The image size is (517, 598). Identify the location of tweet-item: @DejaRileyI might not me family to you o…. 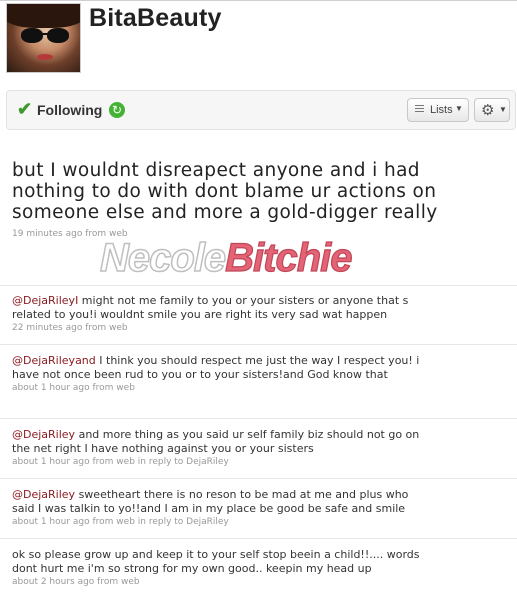
(222, 313).